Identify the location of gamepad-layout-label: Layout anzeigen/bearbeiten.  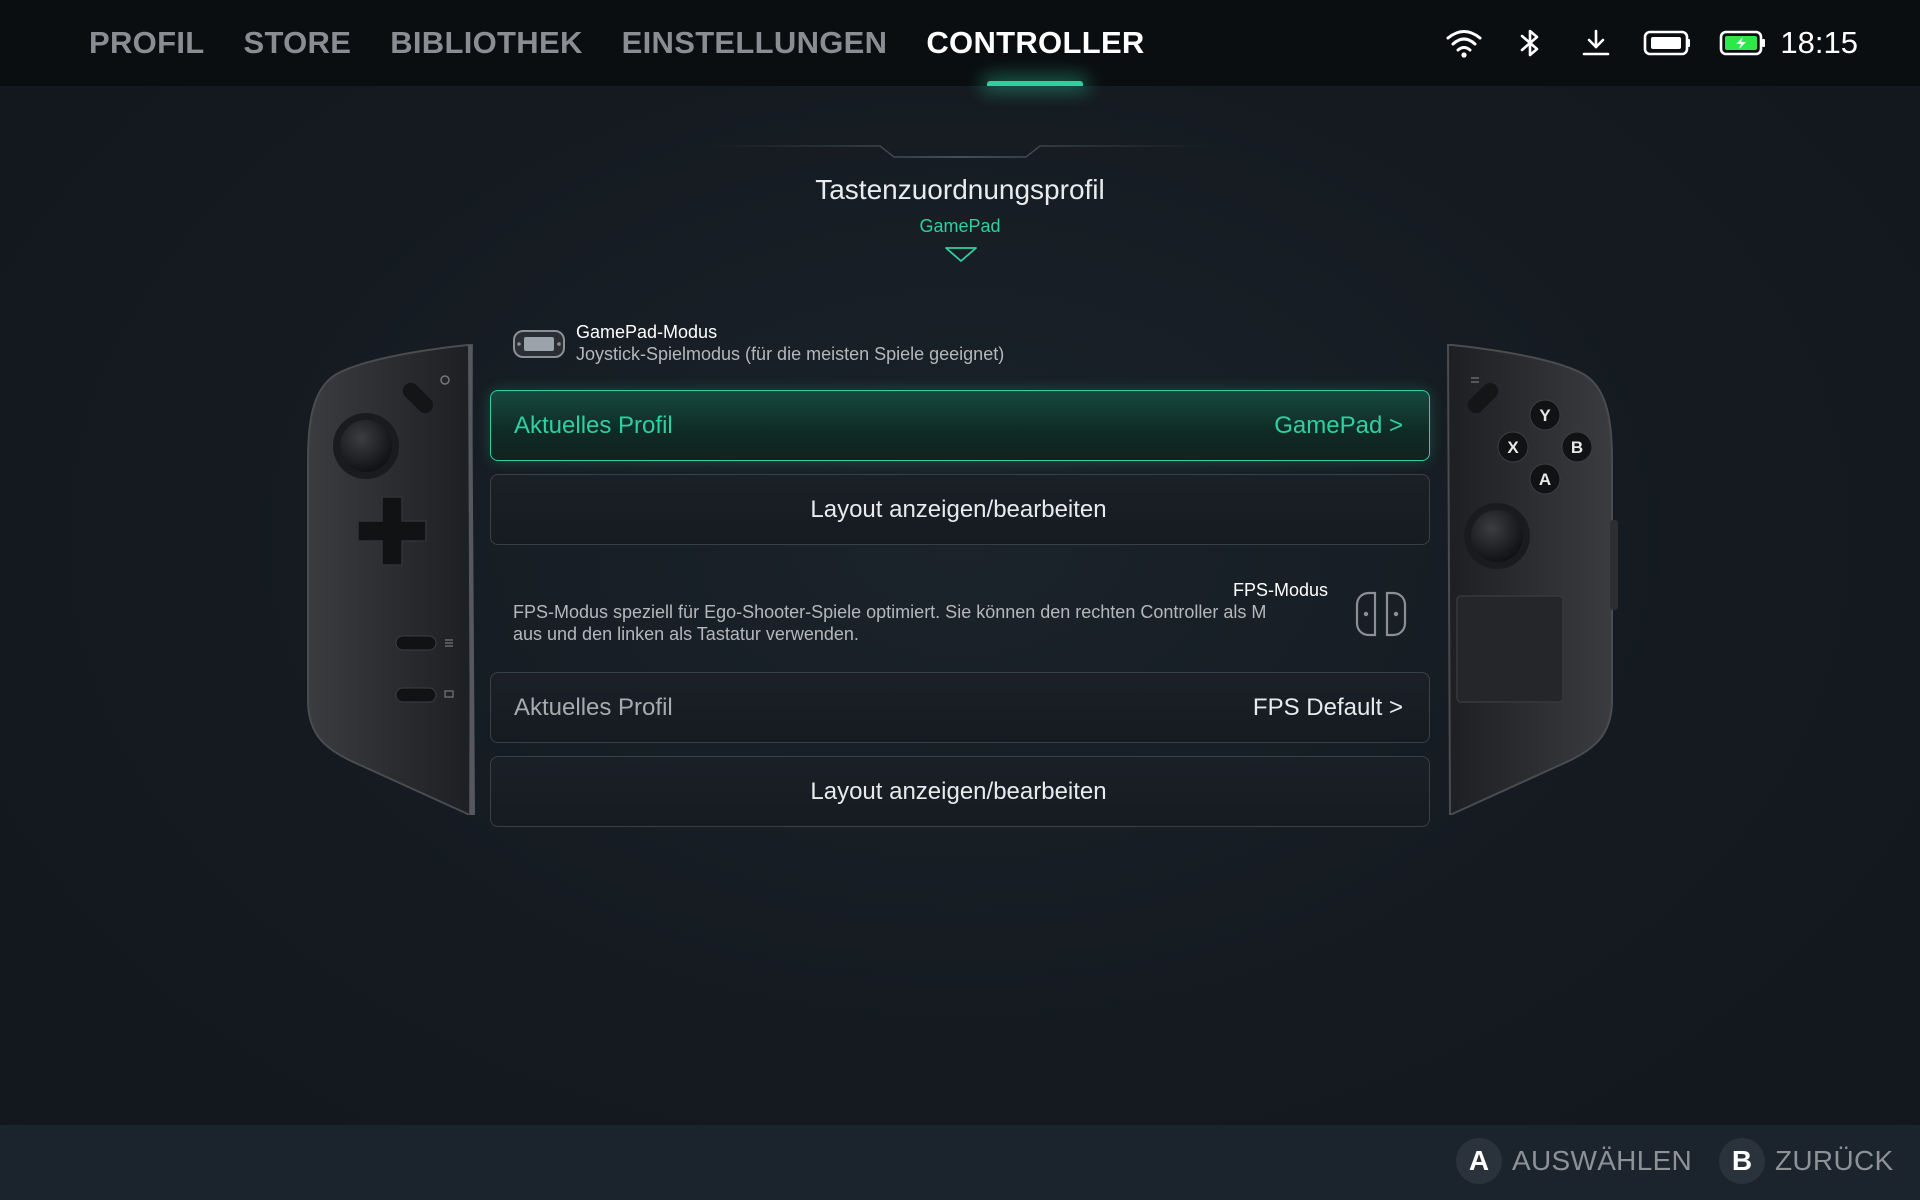
(958, 509).